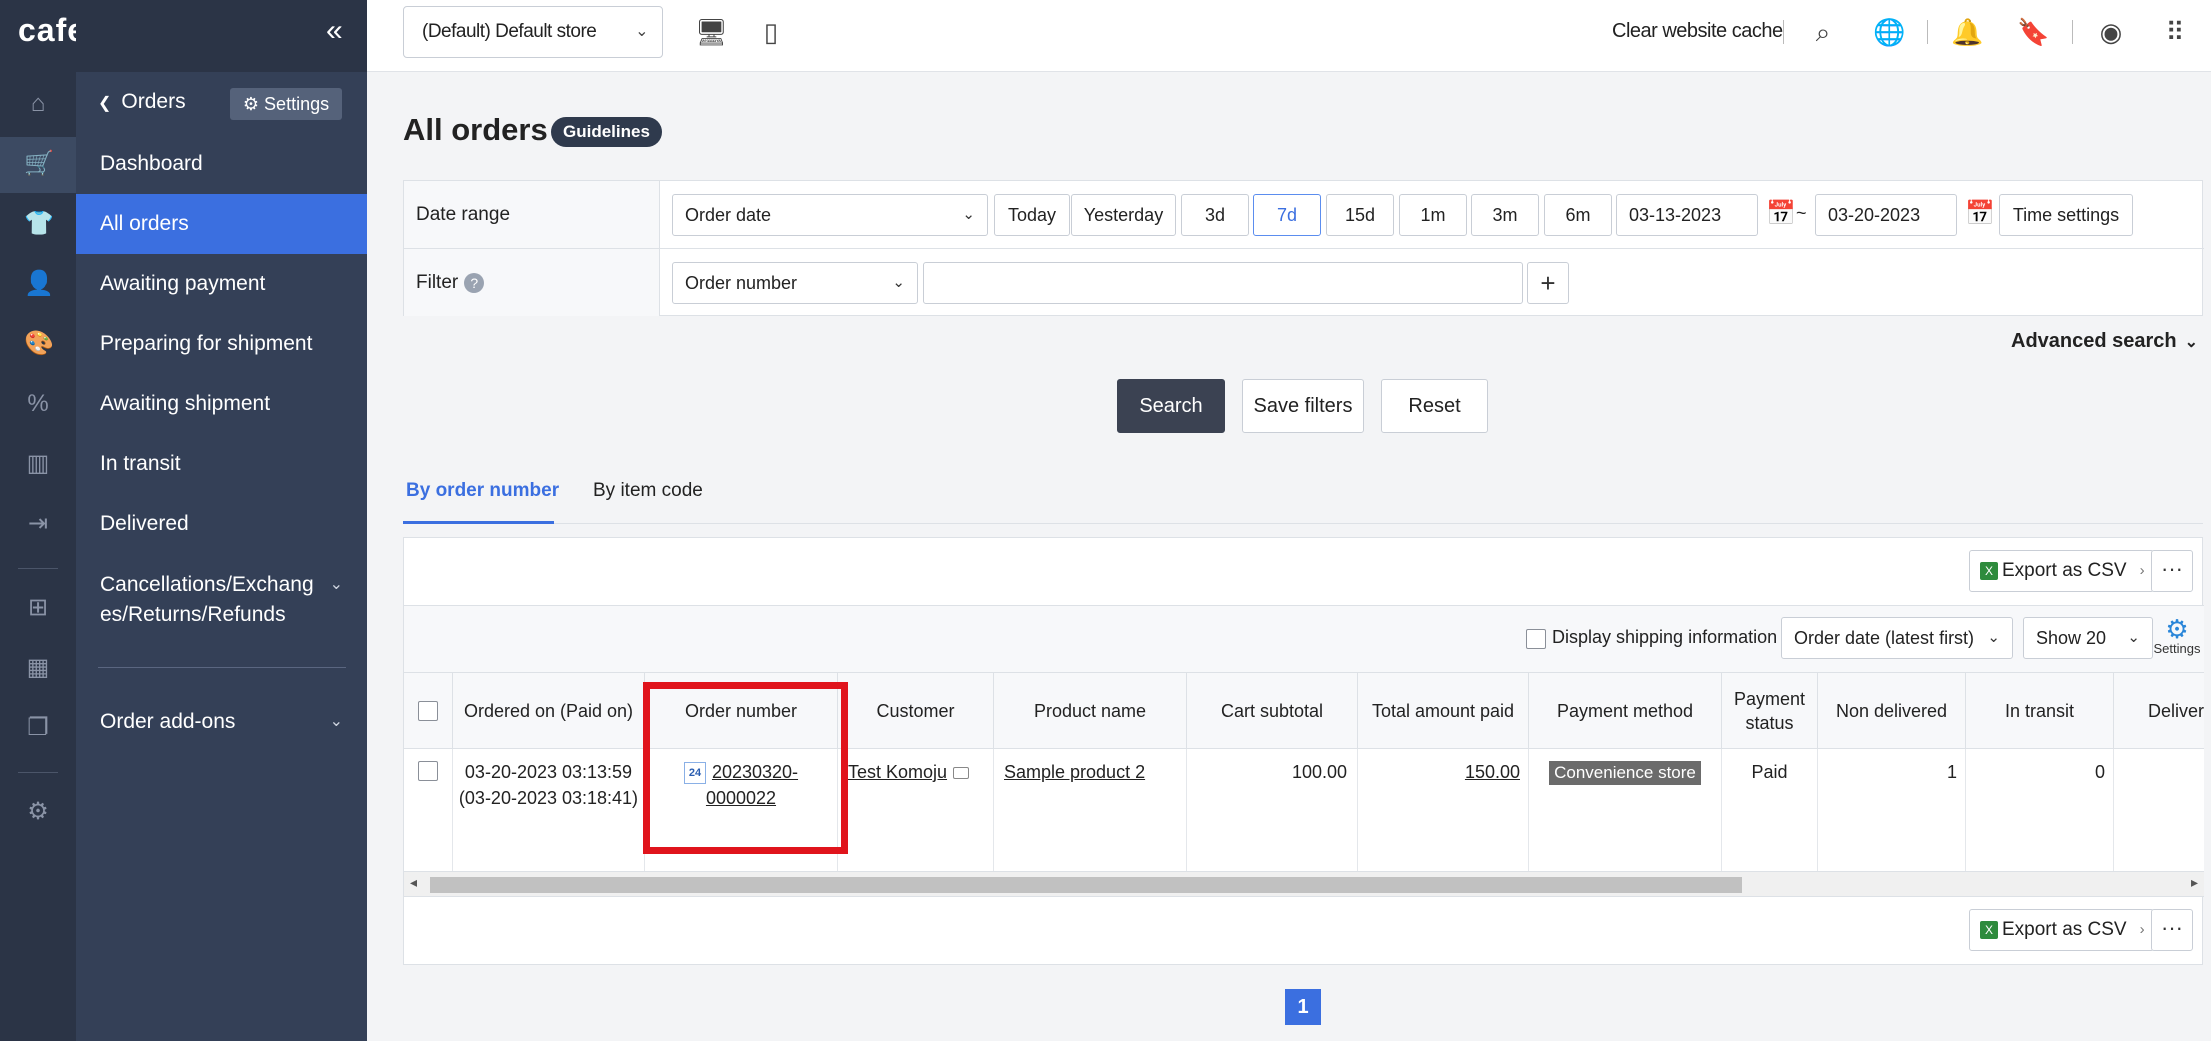 Image resolution: width=2211 pixels, height=1041 pixels. What do you see at coordinates (2033, 32) in the screenshot?
I see `bookmark-icon: 🔖` at bounding box center [2033, 32].